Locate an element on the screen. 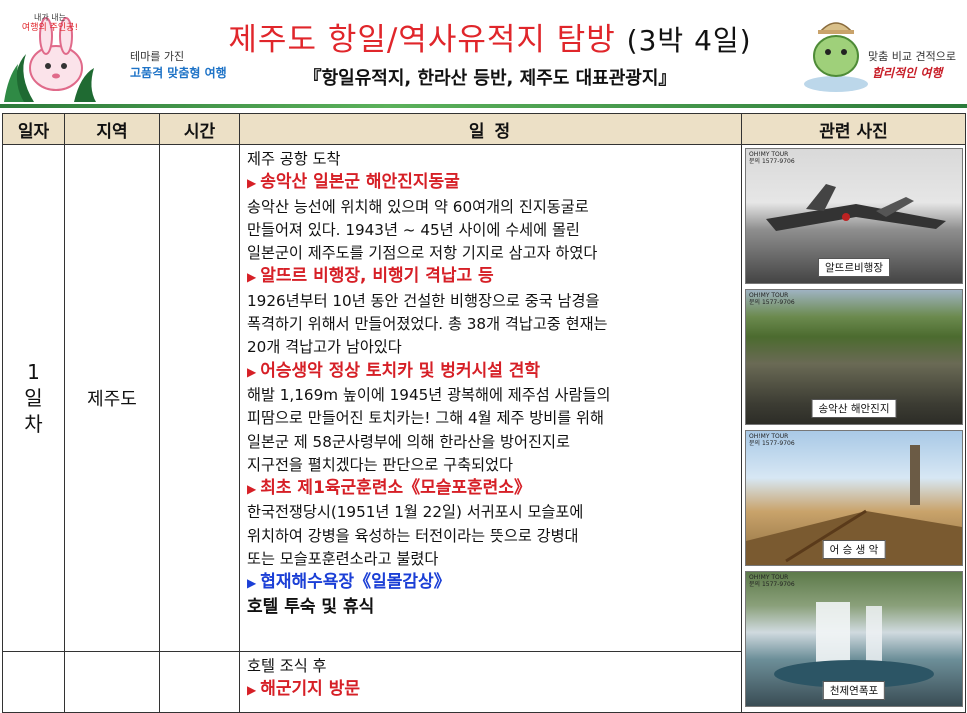 The width and height of the screenshot is (967, 713). photo-altteureu-airfield: OH!MY TOUR 문의 1577-9706 알뜨르비행장 is located at coordinates (854, 216).